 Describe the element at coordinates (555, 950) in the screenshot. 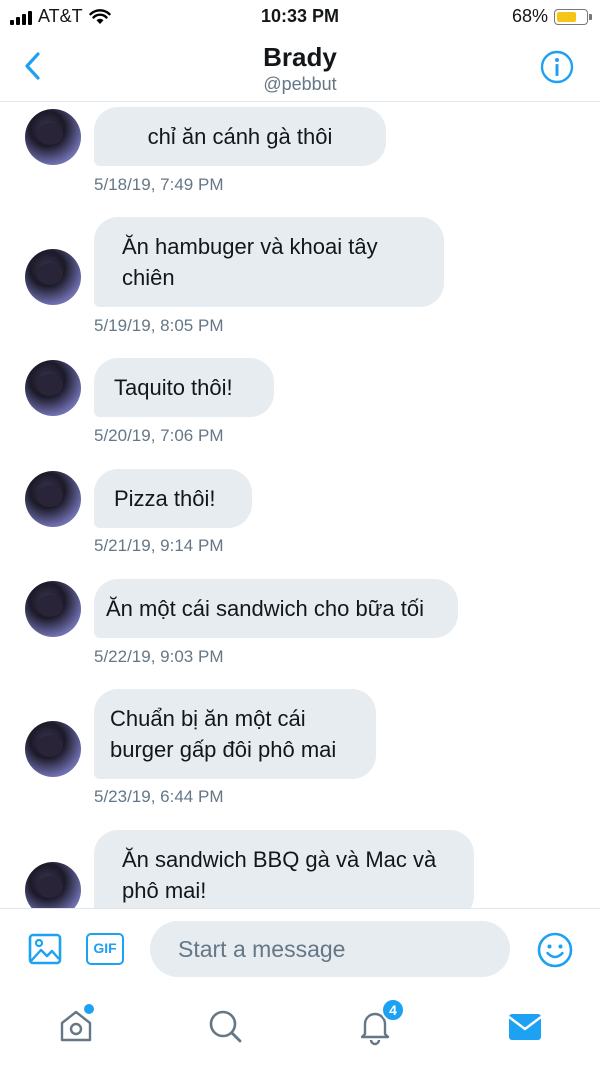

I see `emoji-icon` at that location.